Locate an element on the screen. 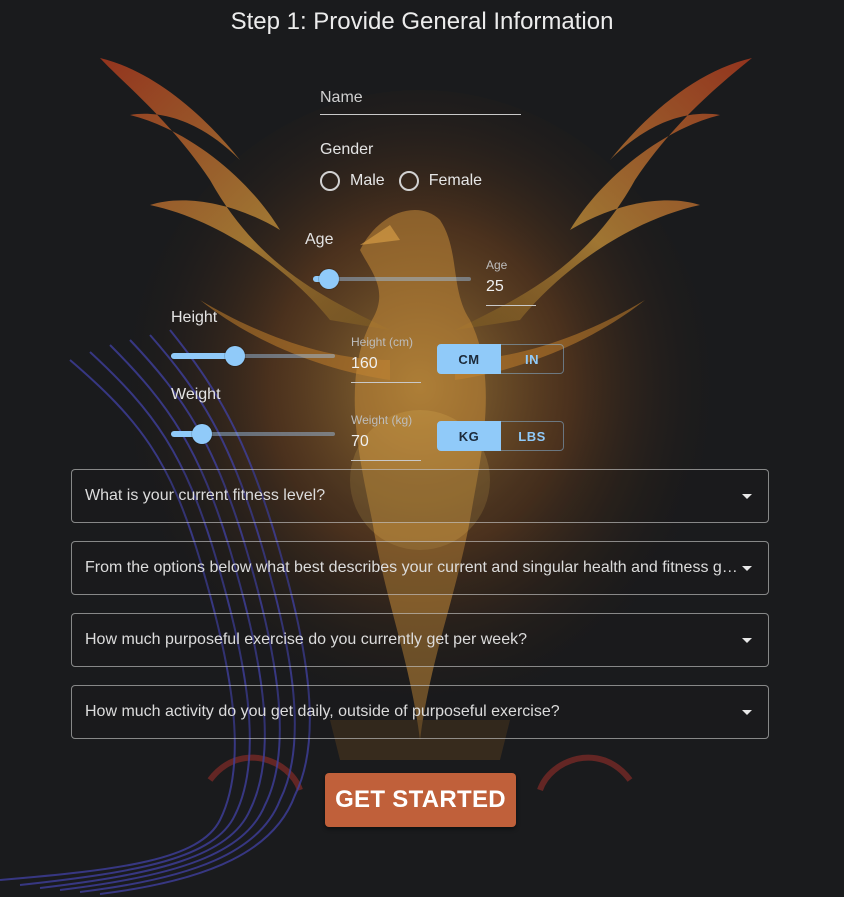 Image resolution: width=844 pixels, height=897 pixels. gender-label: Gender is located at coordinates (347, 149).